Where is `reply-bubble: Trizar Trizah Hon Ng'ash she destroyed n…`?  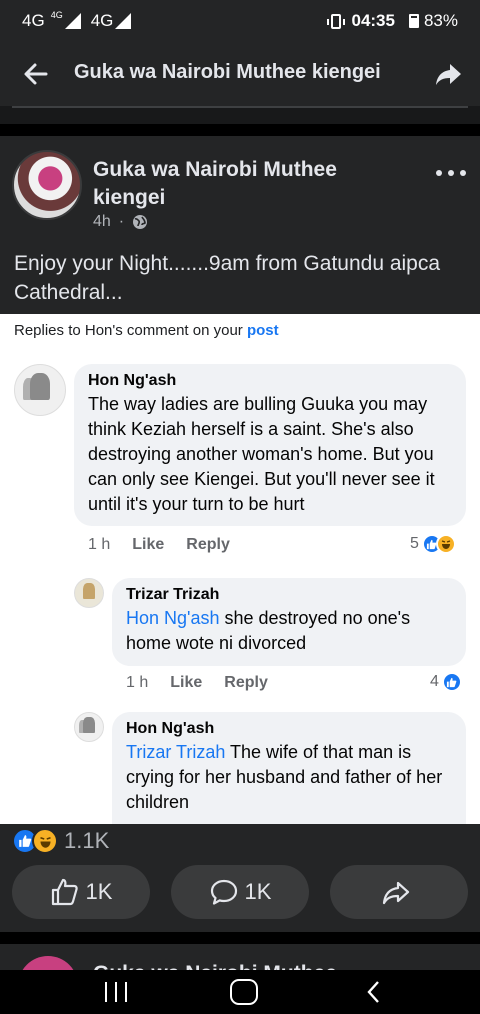
reply-bubble: Trizar Trizah Hon Ng'ash she destroyed n… is located at coordinates (289, 622).